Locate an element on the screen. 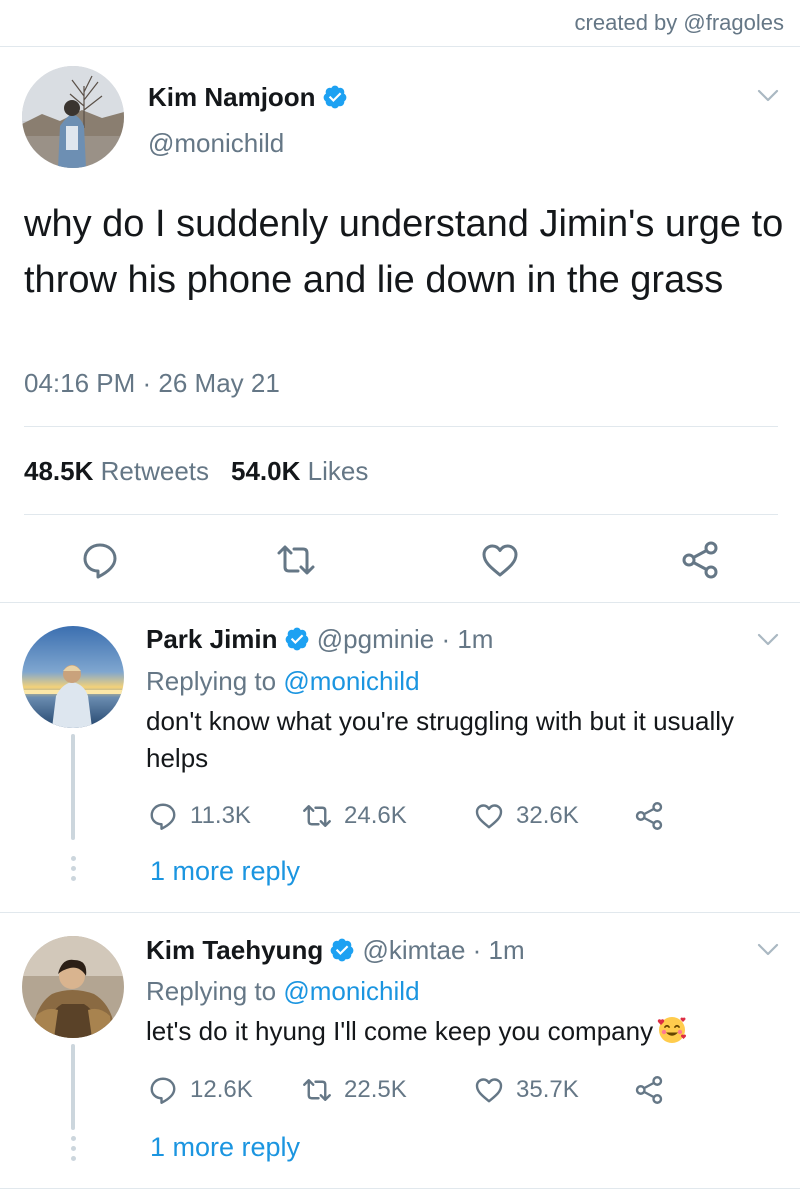 This screenshot has height=1200, width=800. like-button is located at coordinates (500, 560).